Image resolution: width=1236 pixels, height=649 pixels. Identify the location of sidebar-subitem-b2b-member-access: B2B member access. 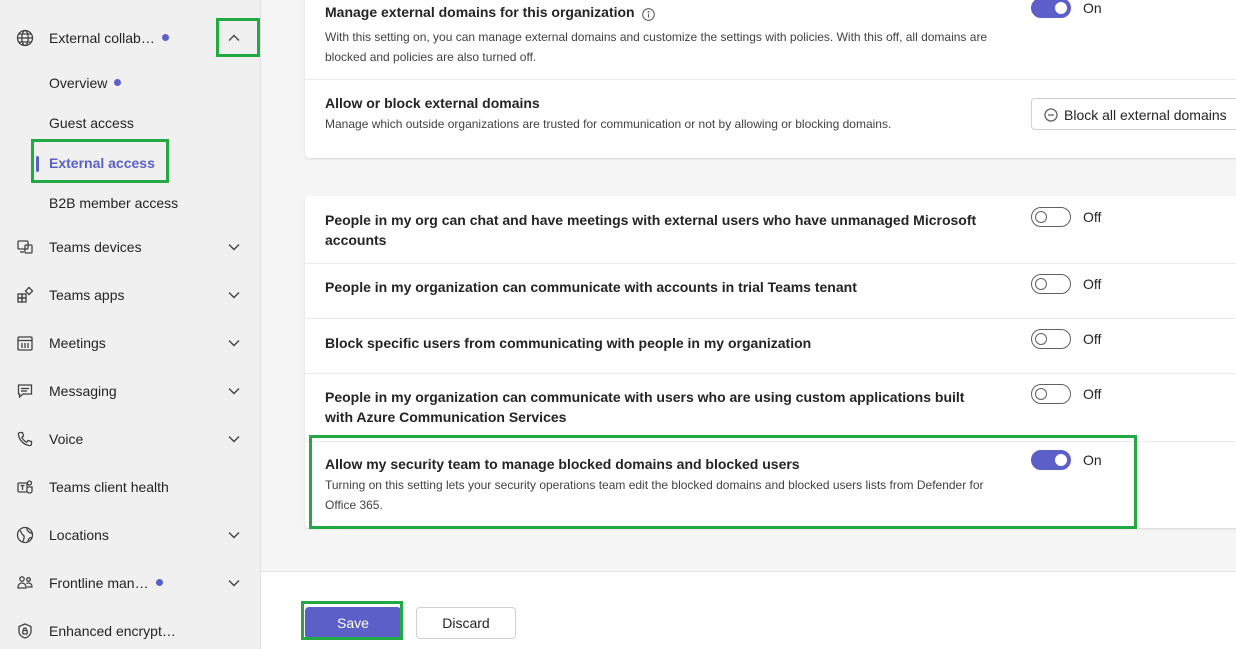
(130, 203).